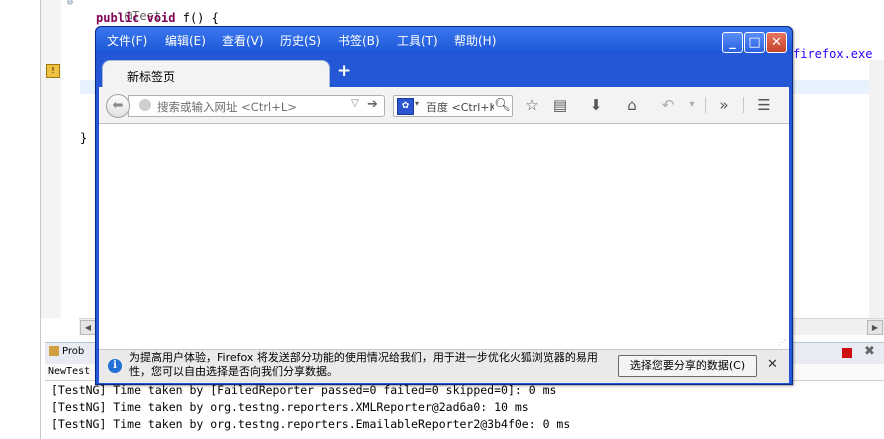 The width and height of the screenshot is (884, 439). Describe the element at coordinates (20, 219) in the screenshot. I see `ide-left-strip` at that location.